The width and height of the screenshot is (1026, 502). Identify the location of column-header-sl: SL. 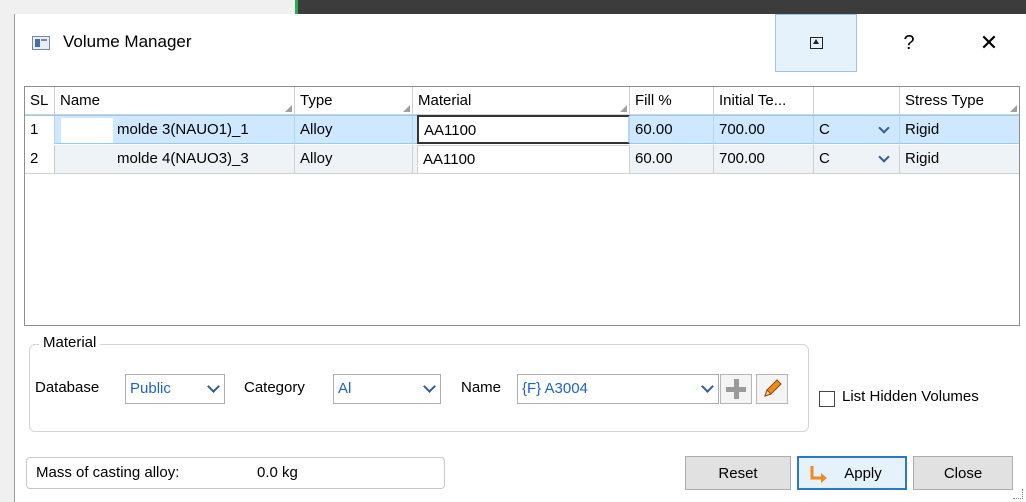
(40, 101).